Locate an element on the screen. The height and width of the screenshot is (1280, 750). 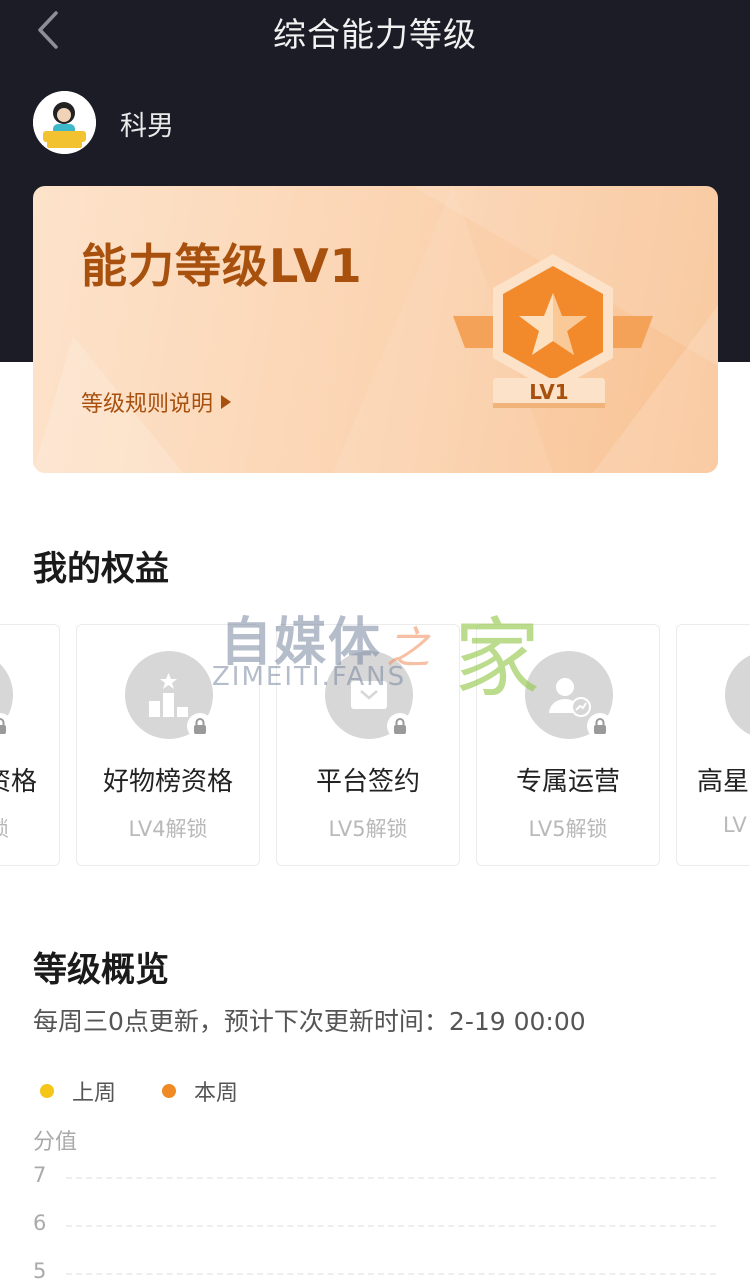
y-tick: 6 is located at coordinates (40, 1223).